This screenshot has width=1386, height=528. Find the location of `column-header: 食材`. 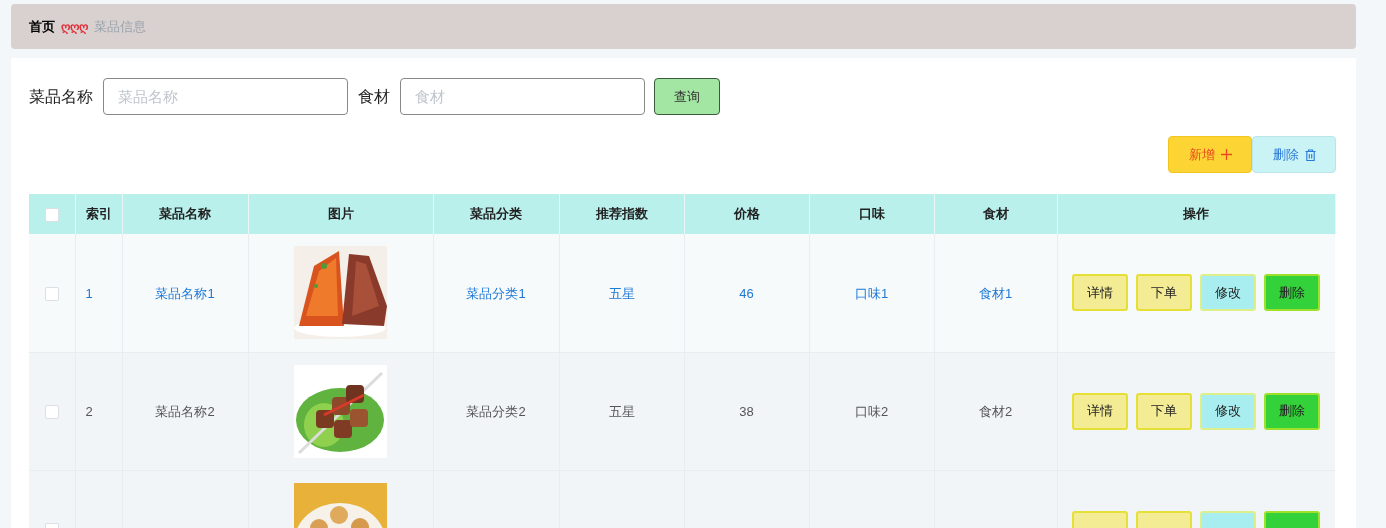

column-header: 食材 is located at coordinates (995, 214).